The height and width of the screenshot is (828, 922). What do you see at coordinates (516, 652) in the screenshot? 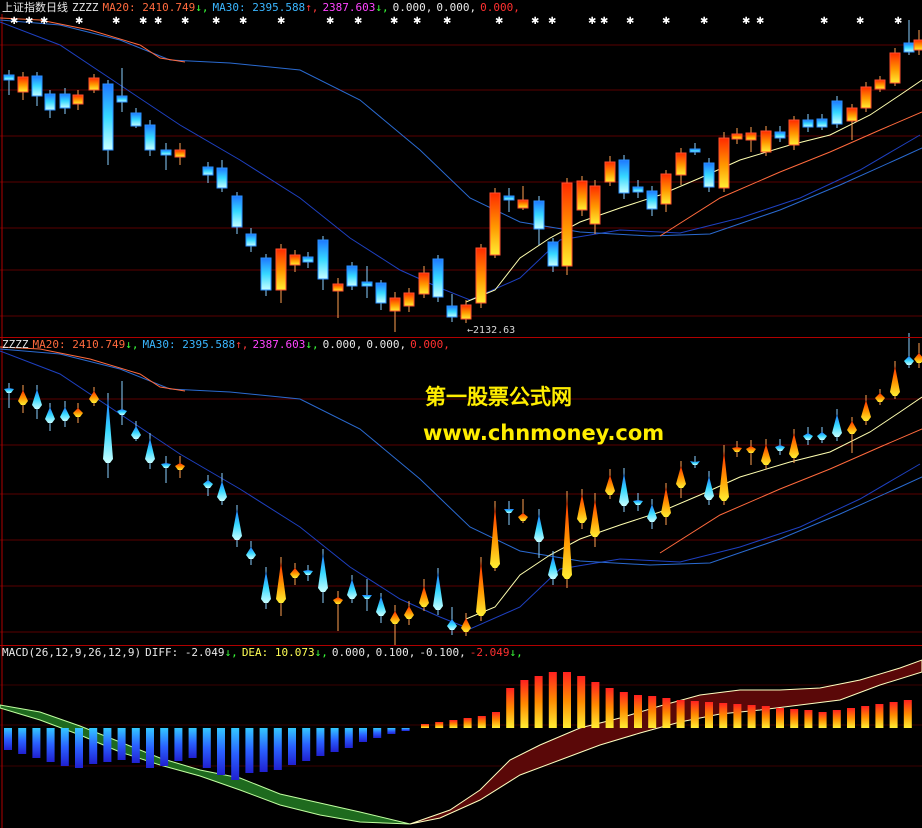
I see `macd-line4-arrow-icon: ↓,` at bounding box center [516, 652].